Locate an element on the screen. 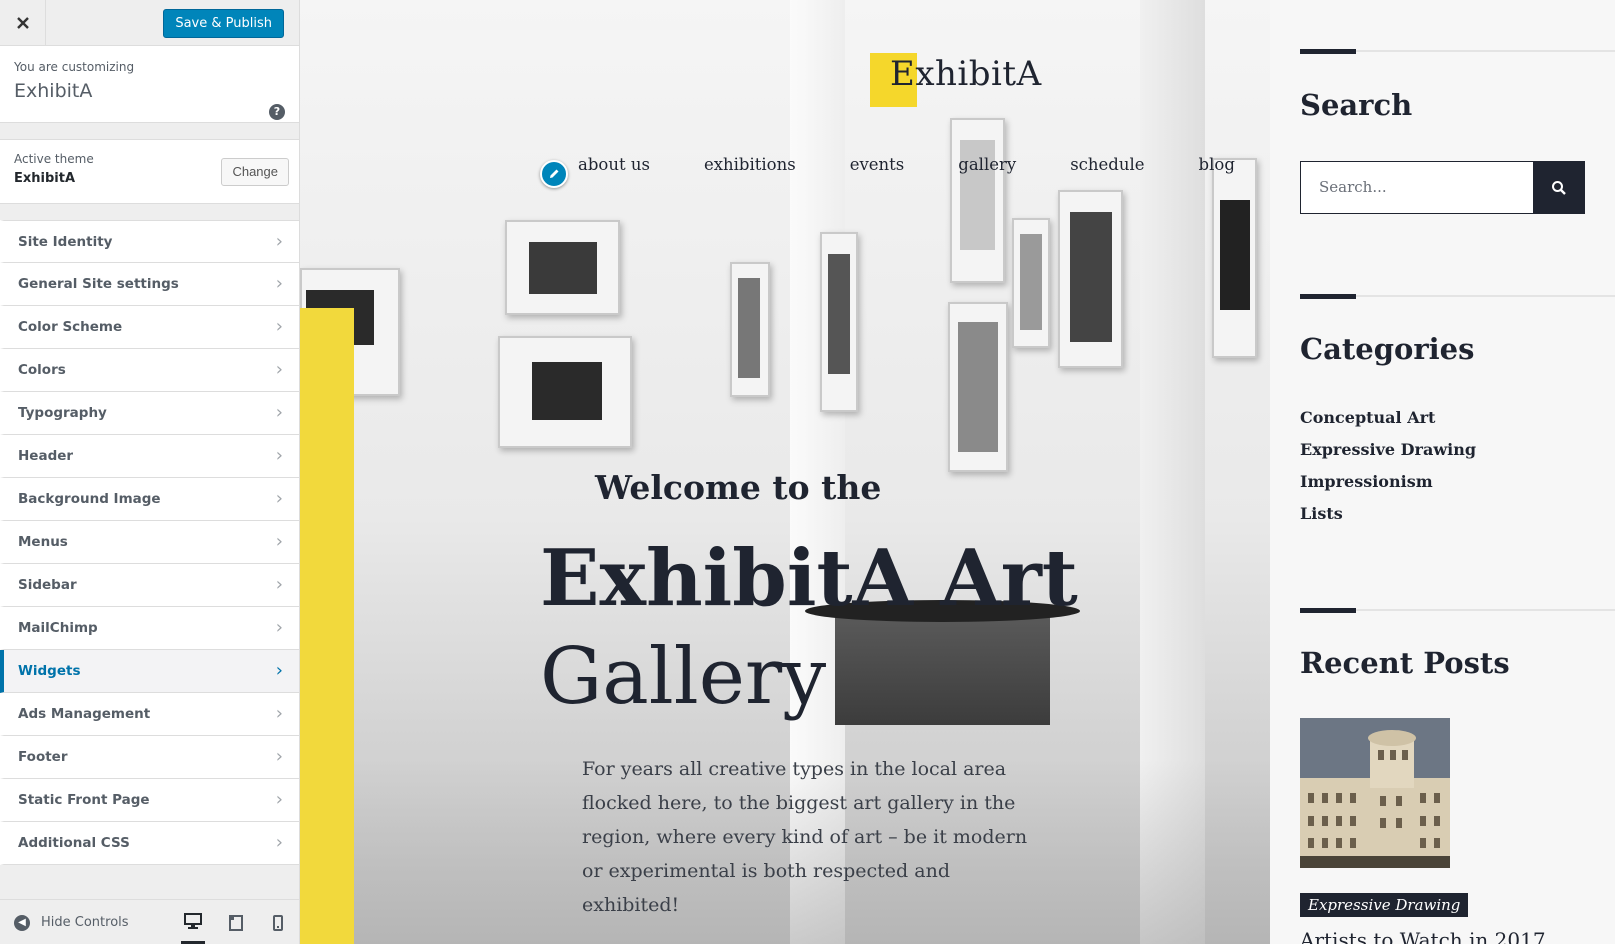 Image resolution: width=1615 pixels, height=944 pixels. panel-label: Colors is located at coordinates (42, 370).